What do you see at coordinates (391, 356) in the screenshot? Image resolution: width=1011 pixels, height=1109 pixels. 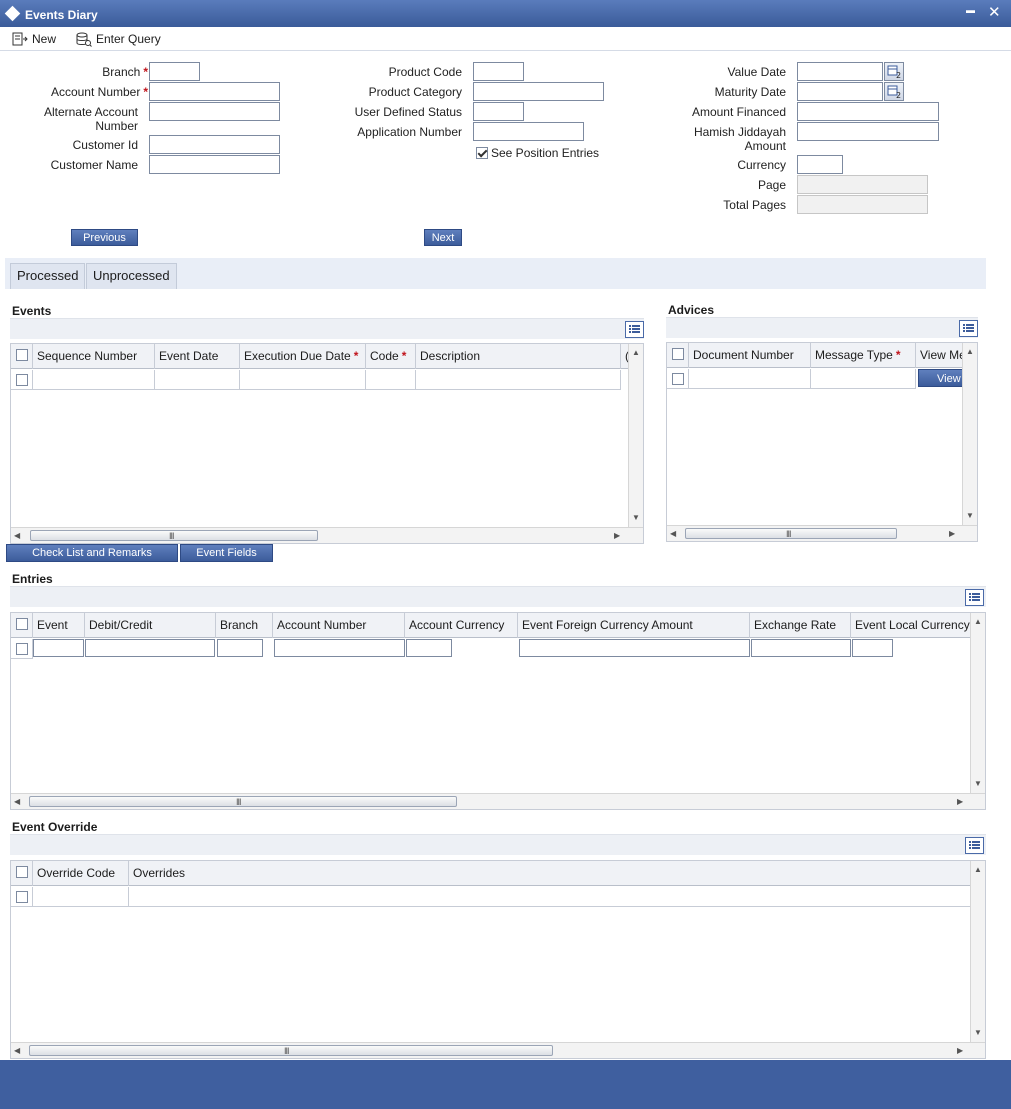 I see `events-col-code: Code *` at bounding box center [391, 356].